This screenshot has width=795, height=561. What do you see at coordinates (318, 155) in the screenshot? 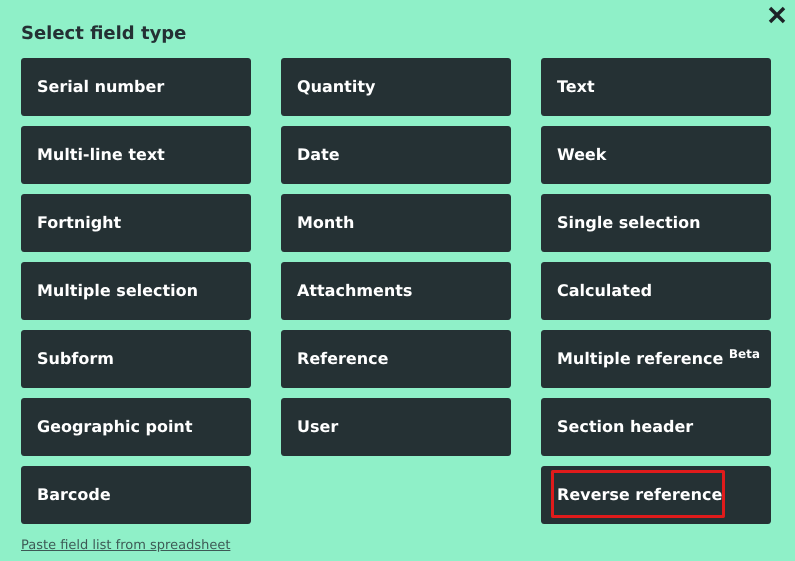
I see `field-type-label: Date` at bounding box center [318, 155].